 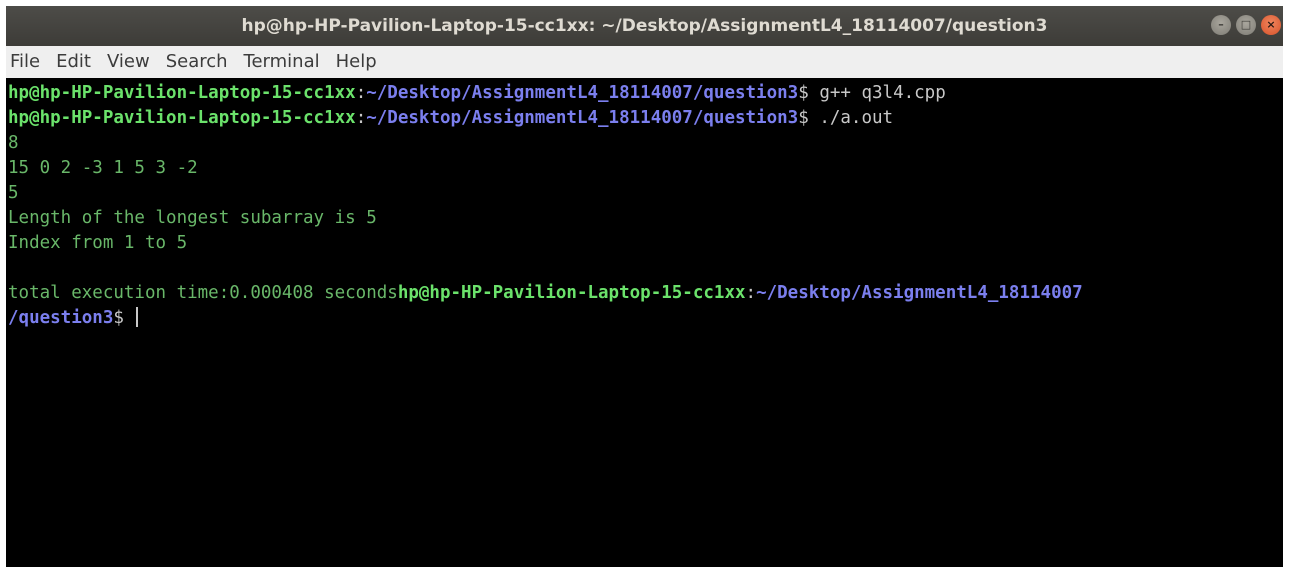 What do you see at coordinates (282, 62) in the screenshot?
I see `menu-terminal: Terminal` at bounding box center [282, 62].